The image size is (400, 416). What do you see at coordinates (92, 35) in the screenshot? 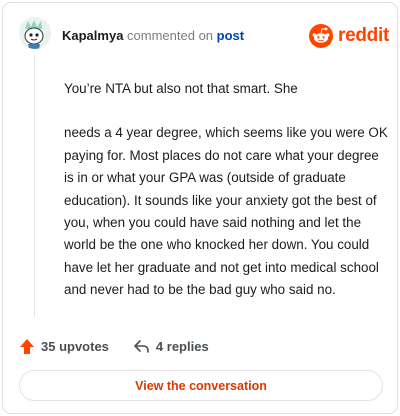
I see `username-link: Kapalmya` at bounding box center [92, 35].